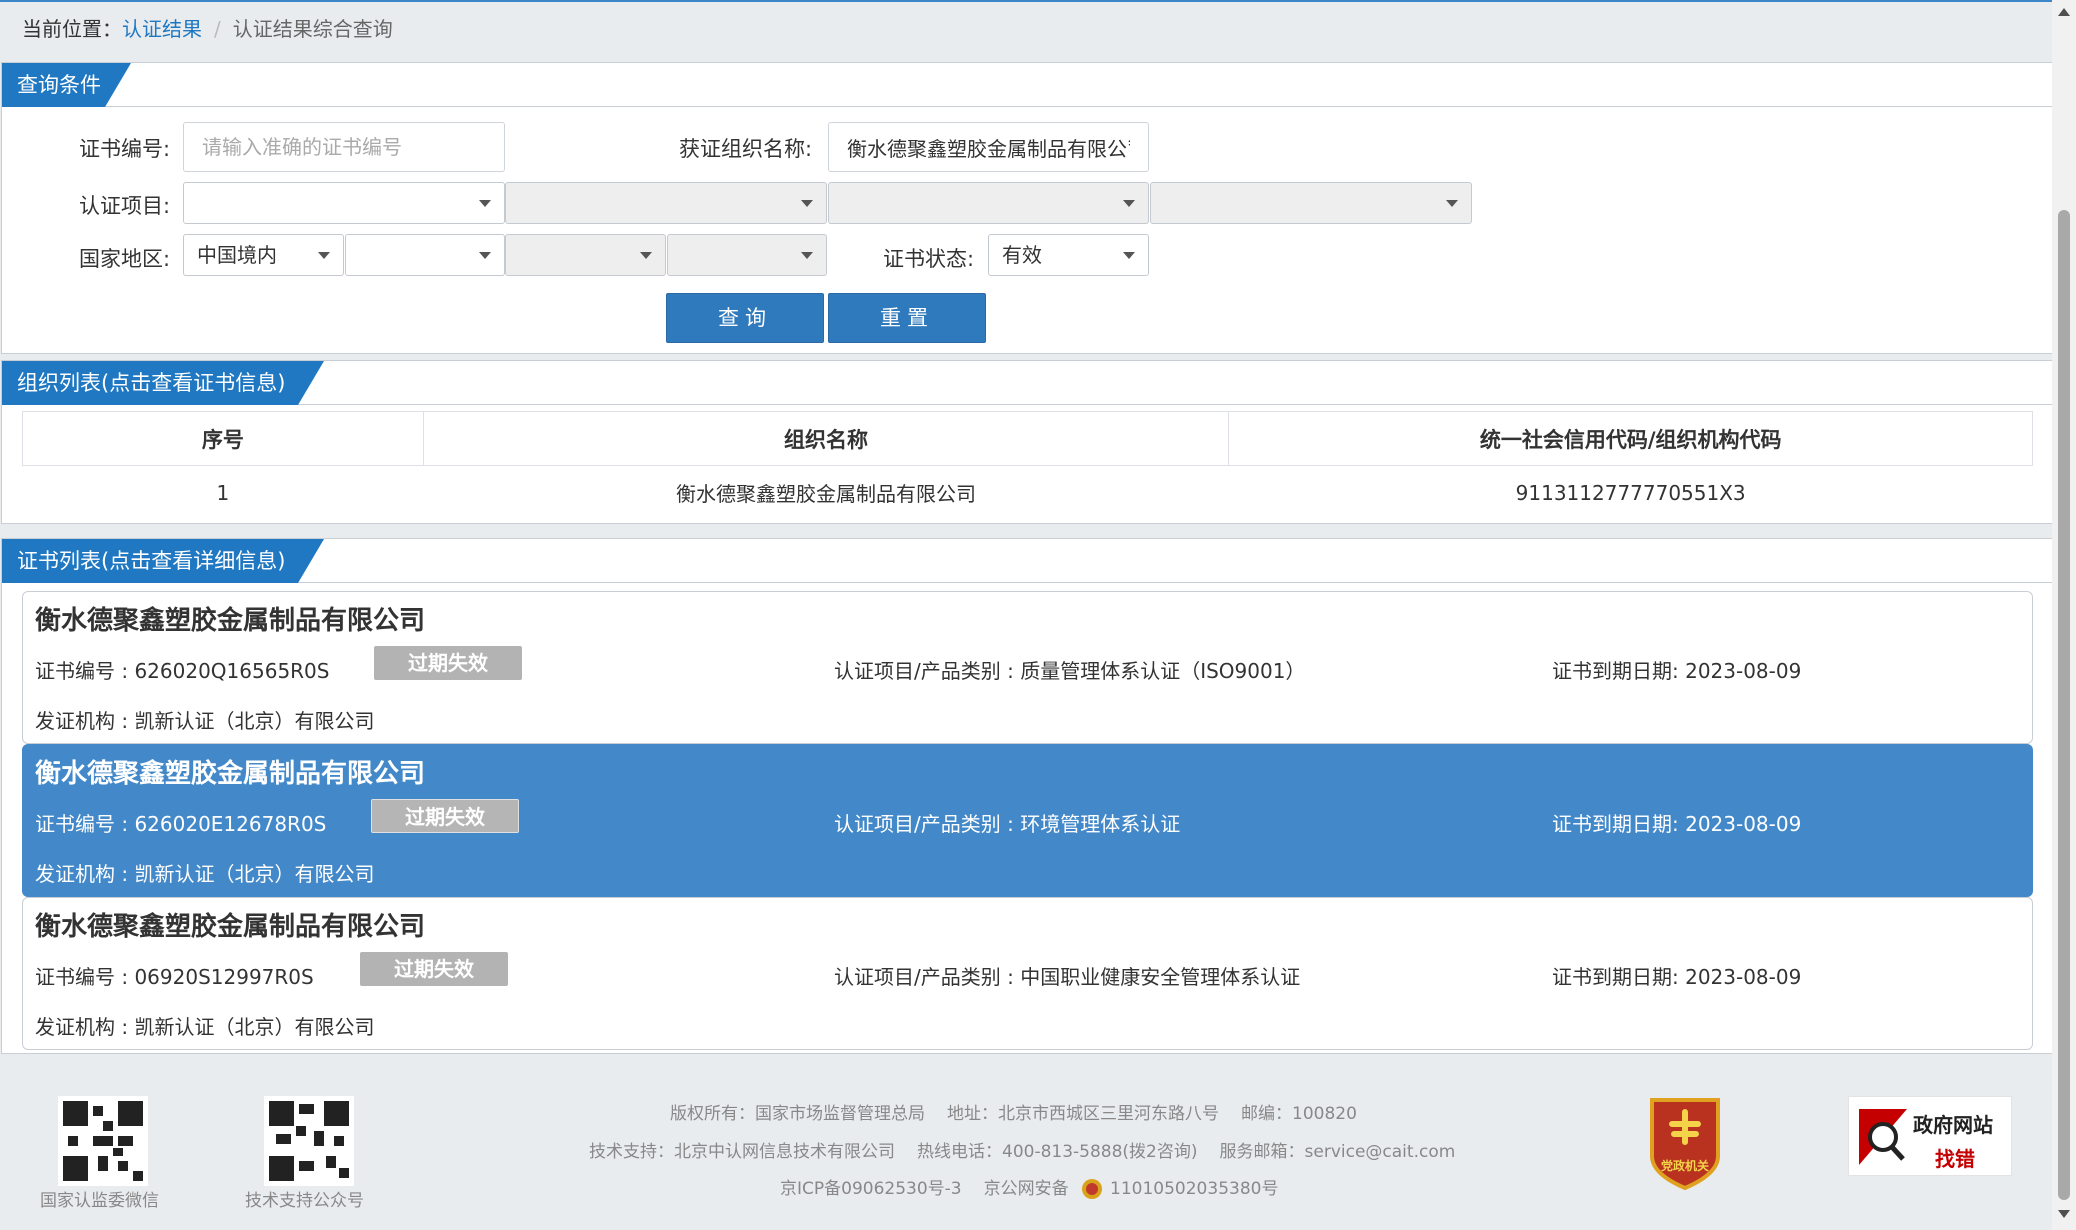 The image size is (2076, 1230). Describe the element at coordinates (1685, 1142) in the screenshot. I see `party-gov-emblem-icon: 党政机关` at that location.